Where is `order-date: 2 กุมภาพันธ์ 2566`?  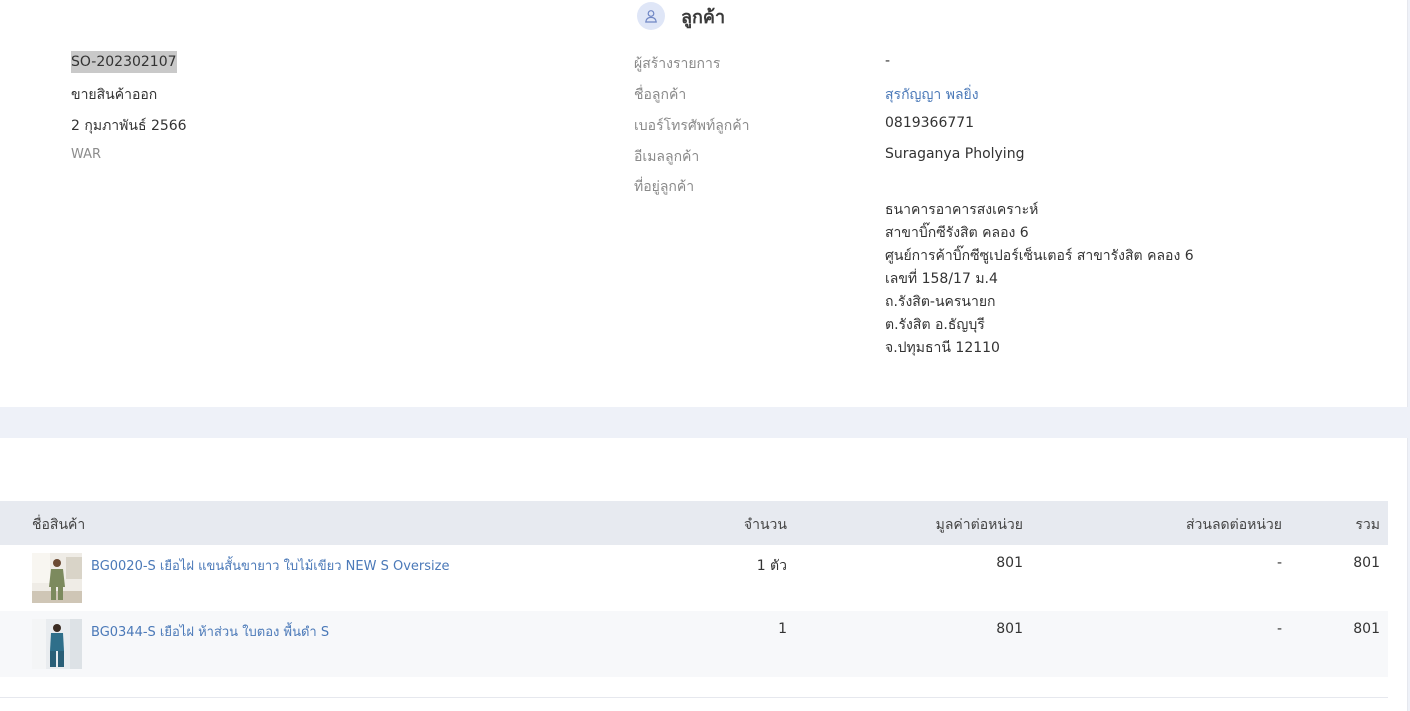 order-date: 2 กุมภาพันธ์ 2566 is located at coordinates (129, 126).